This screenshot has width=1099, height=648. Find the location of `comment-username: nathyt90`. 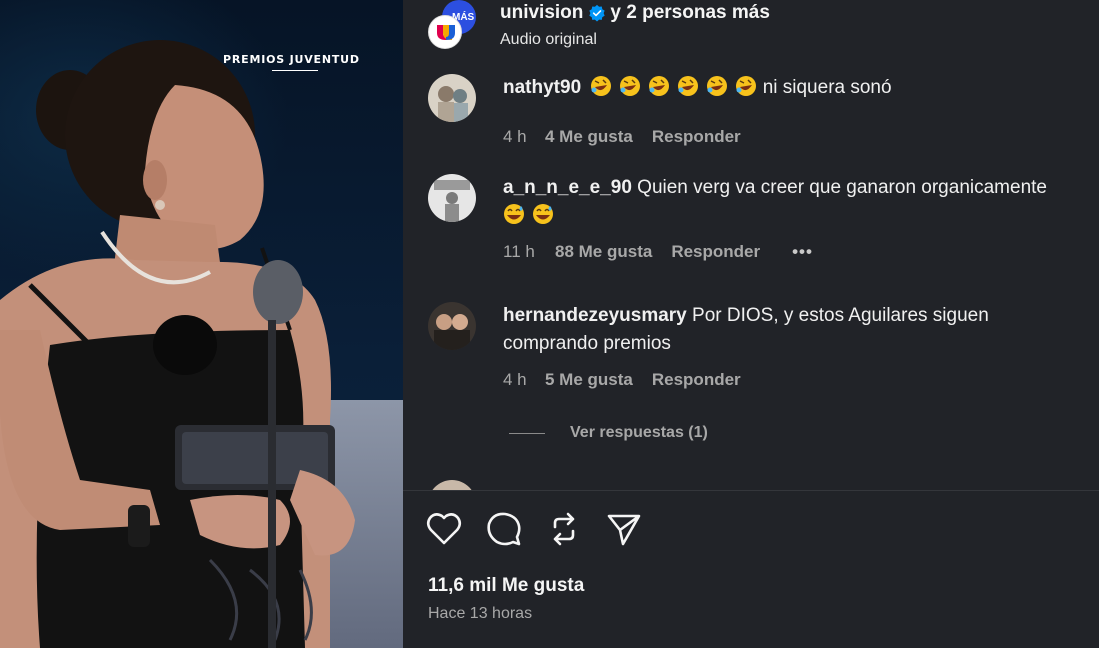

comment-username: nathyt90 is located at coordinates (542, 87).